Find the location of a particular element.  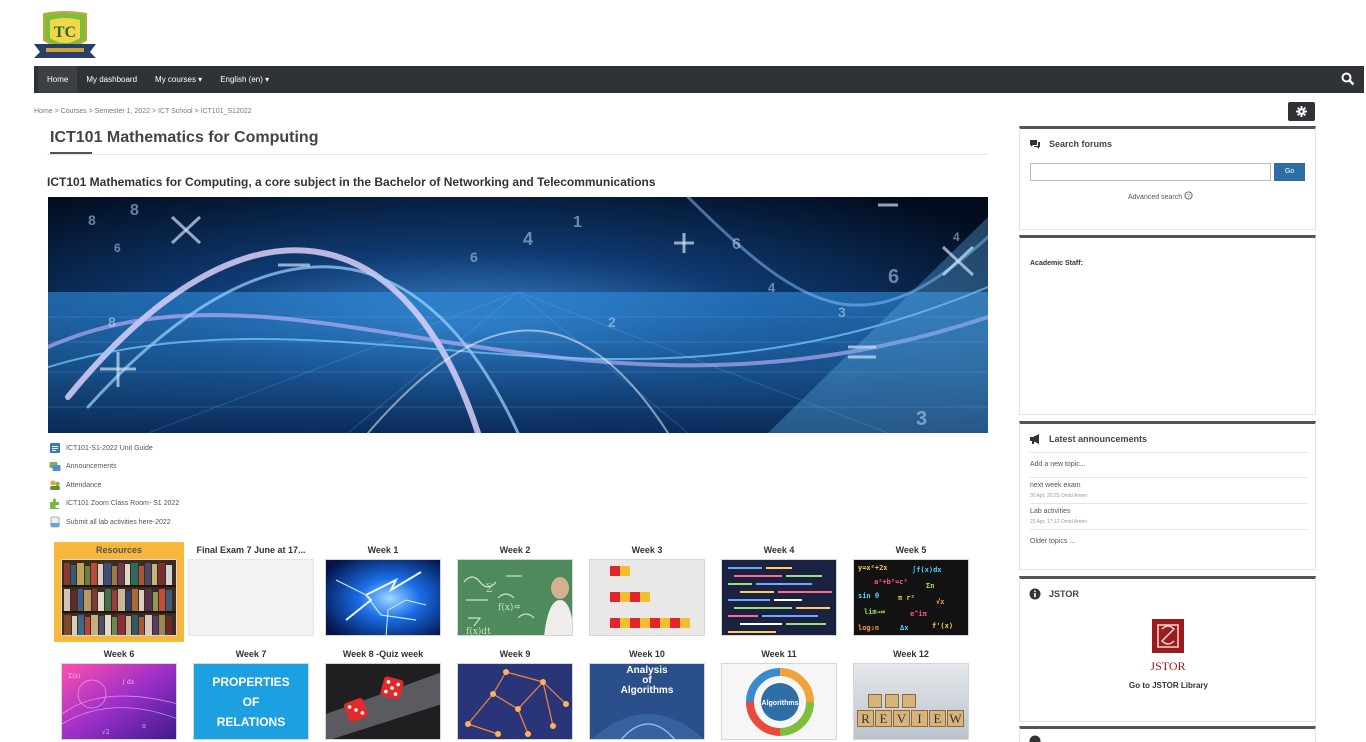

tile-week-4: Week 4 is located at coordinates (779, 592).